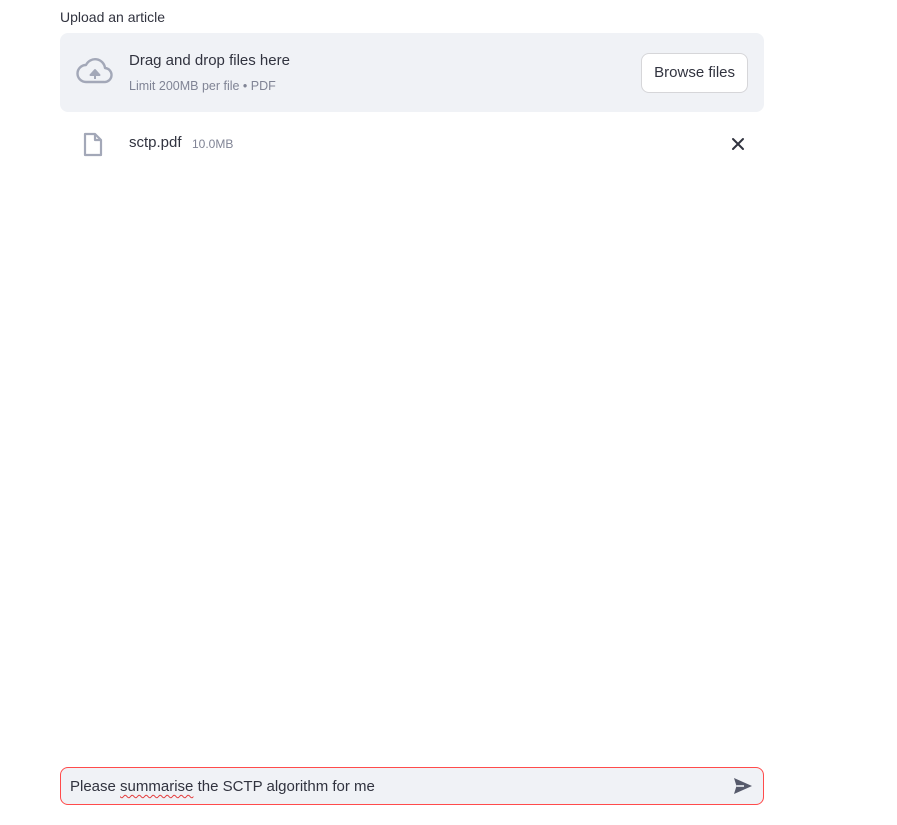  What do you see at coordinates (93, 144) in the screenshot?
I see `file-icon` at bounding box center [93, 144].